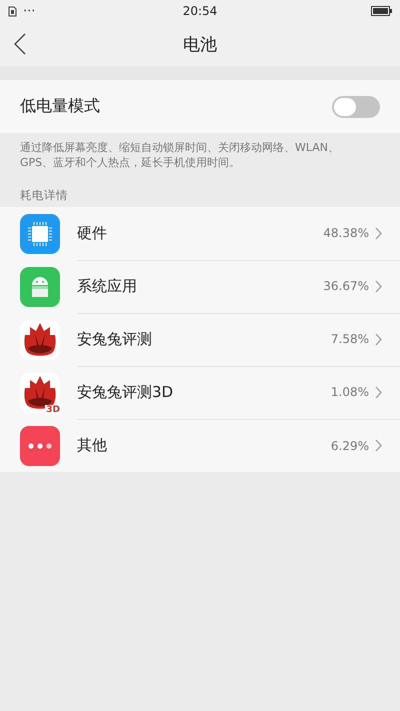  Describe the element at coordinates (53, 409) in the screenshot. I see `icon-badge: 3D` at that location.